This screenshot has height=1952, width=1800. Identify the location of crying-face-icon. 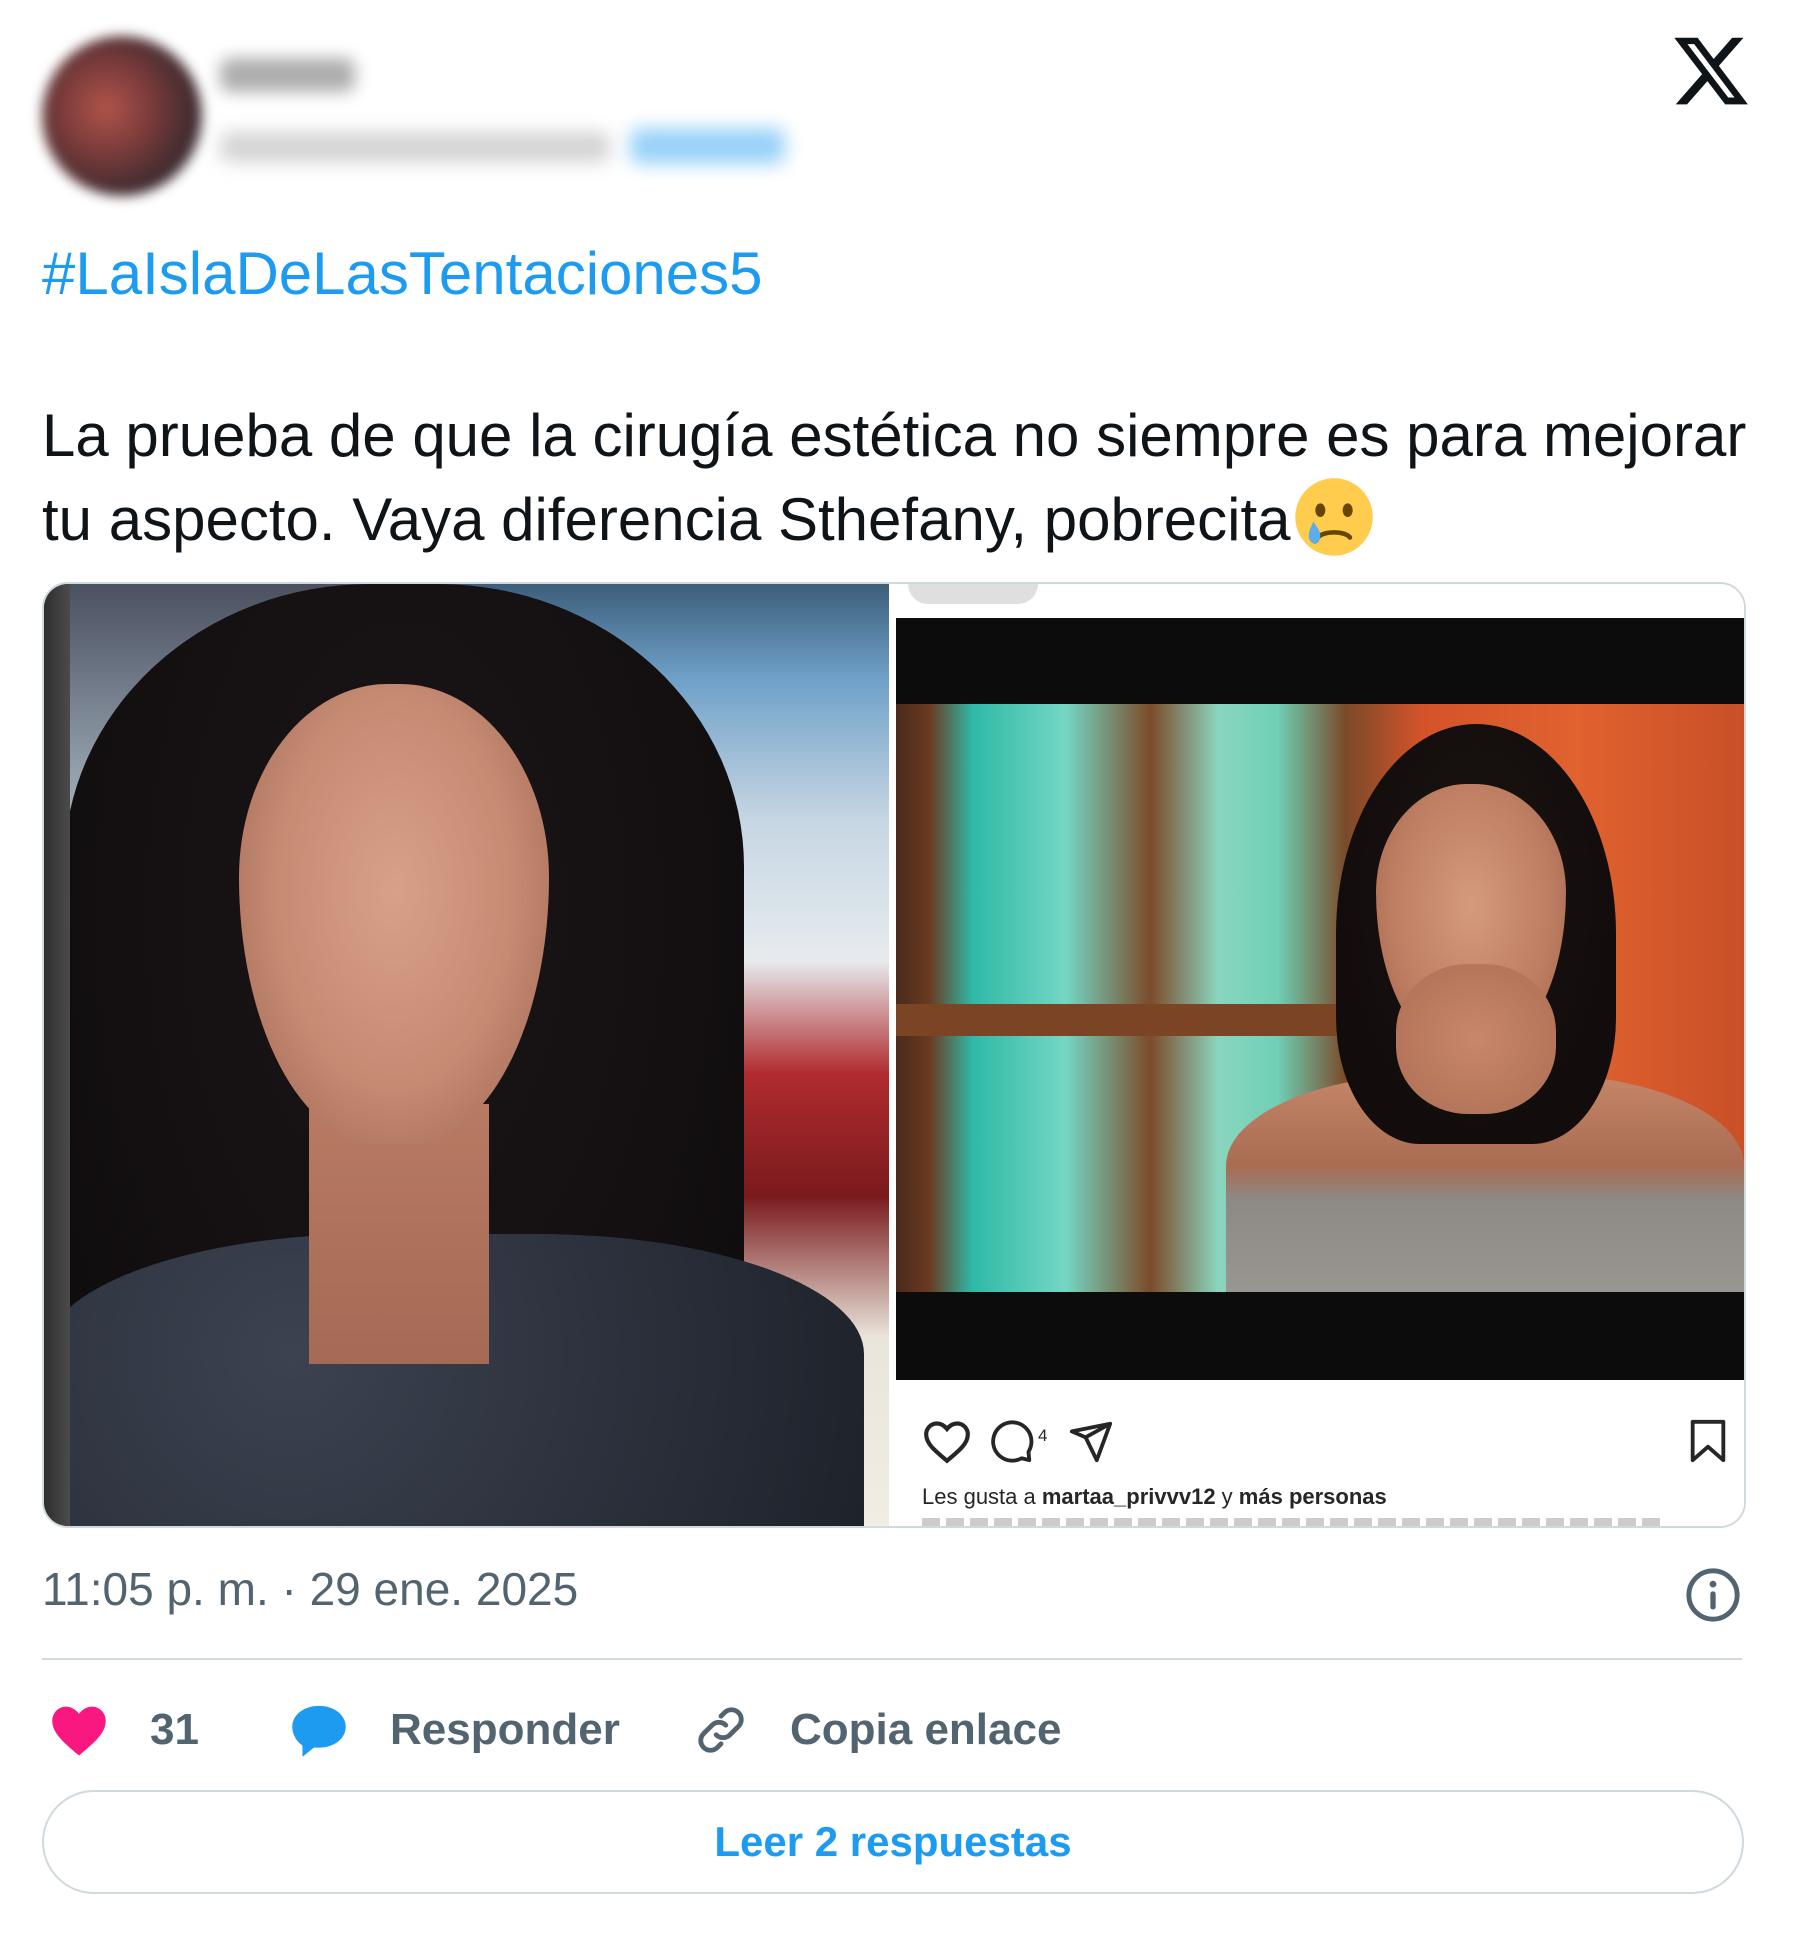
(1333, 517).